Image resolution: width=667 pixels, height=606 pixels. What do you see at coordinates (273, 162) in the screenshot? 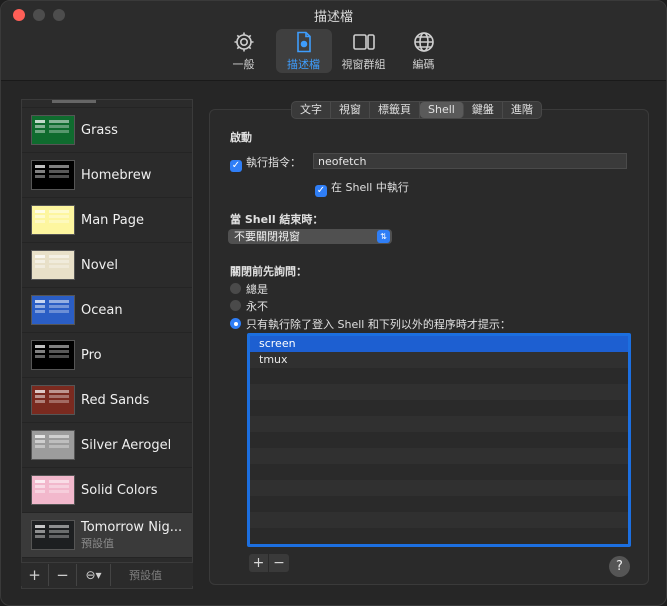
I see `run-command-label: 執行指令：` at bounding box center [273, 162].